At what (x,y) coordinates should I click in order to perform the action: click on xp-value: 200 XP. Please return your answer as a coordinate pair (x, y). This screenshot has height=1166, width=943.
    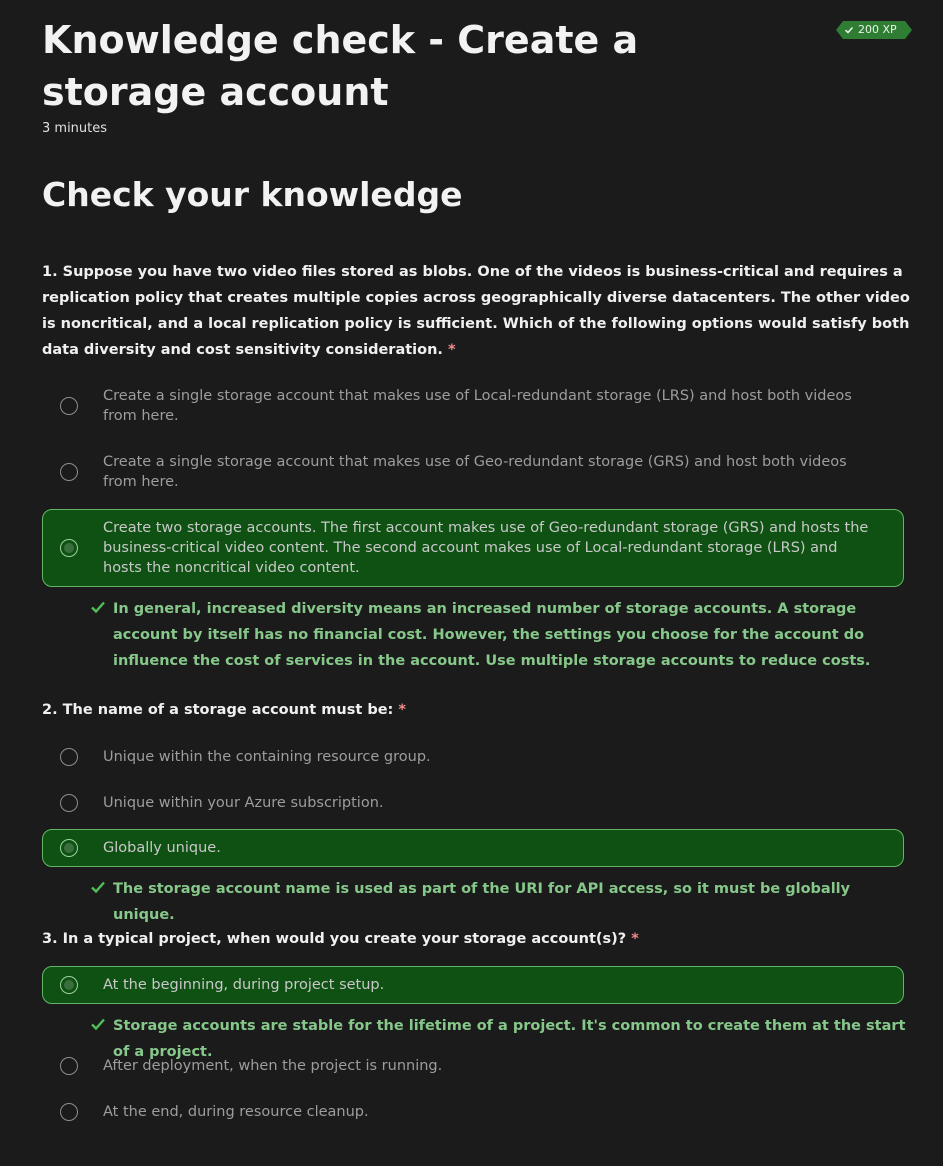
    Looking at the image, I should click on (877, 29).